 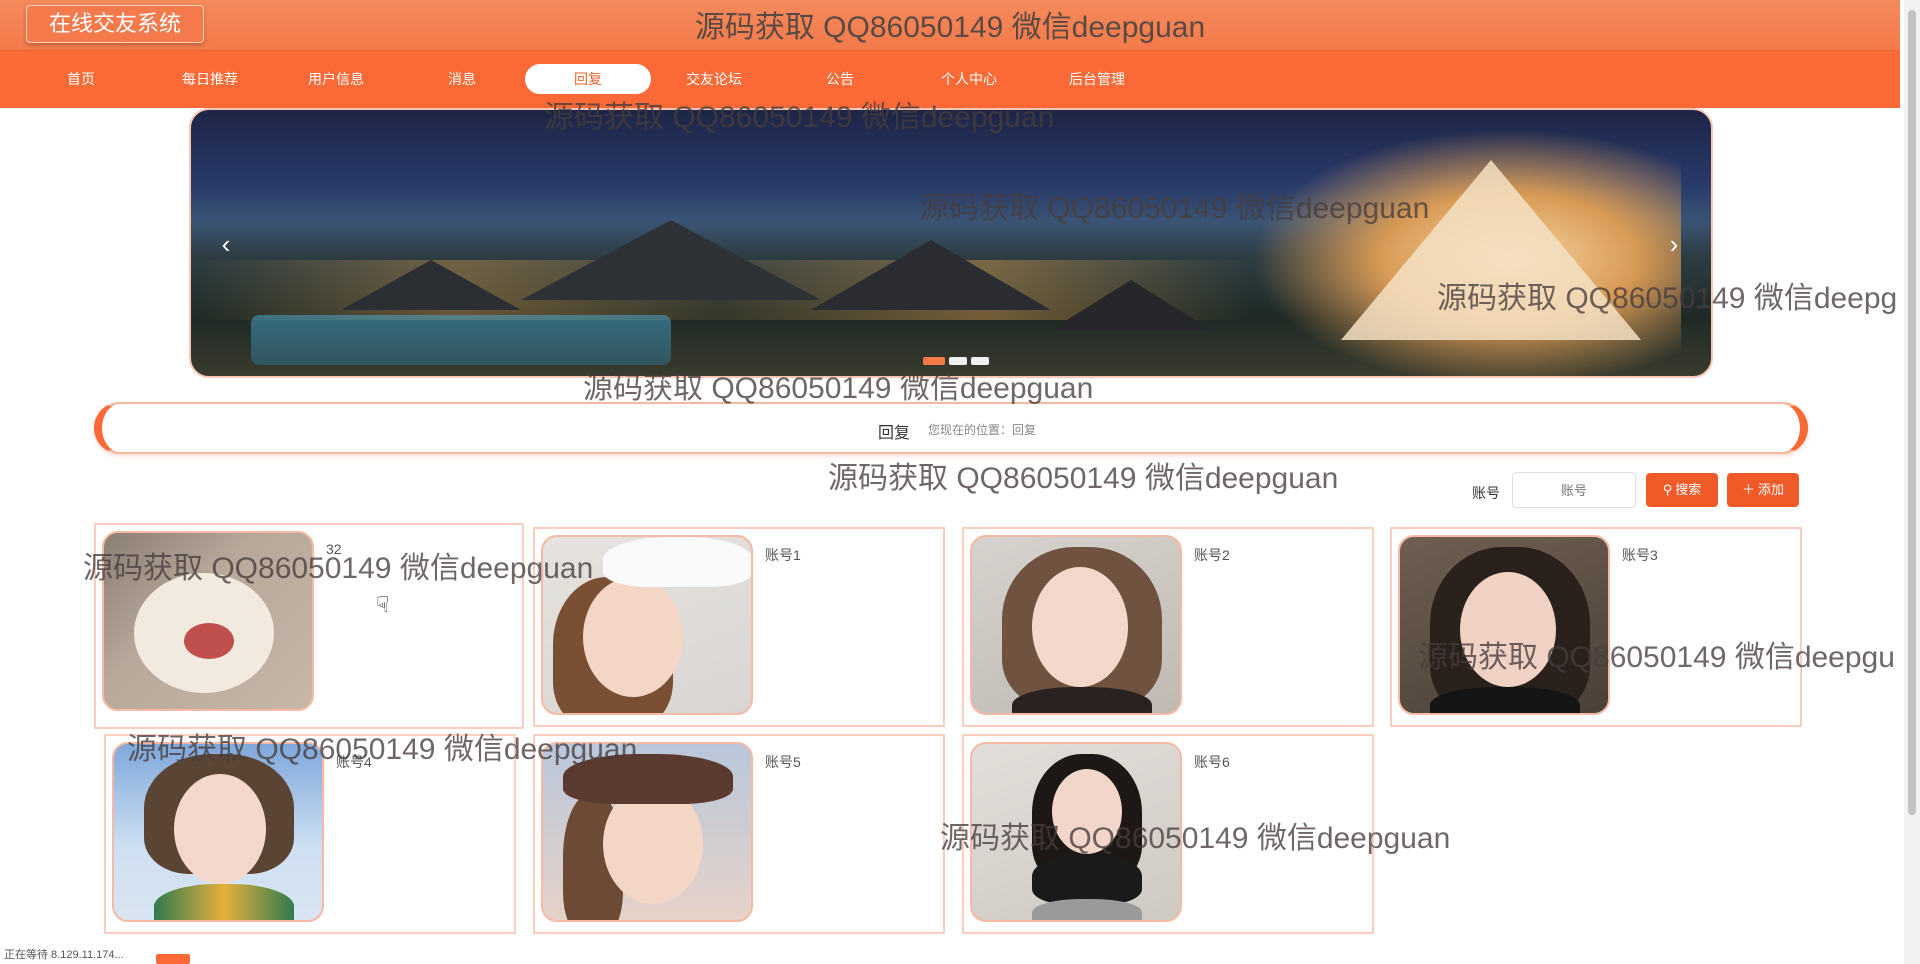 I want to click on nav-item-profile: 个人中心, so click(x=969, y=79).